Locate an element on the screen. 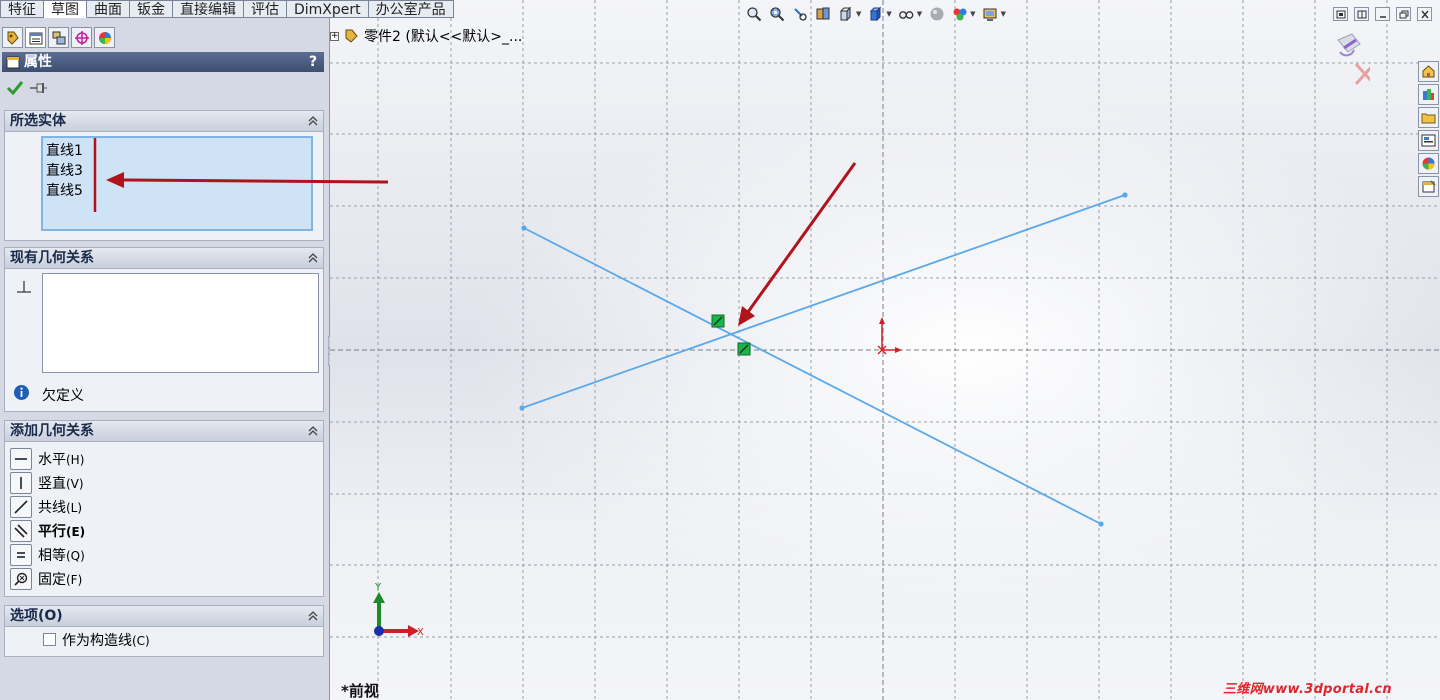  list-item: 直线5 is located at coordinates (64, 190).